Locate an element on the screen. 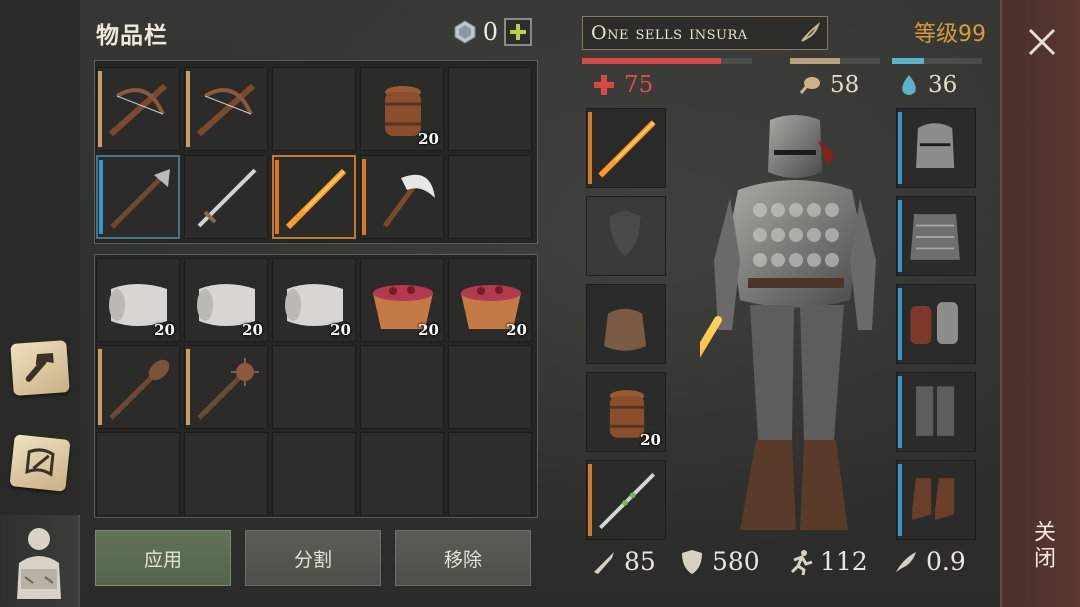  gauntlets-icon is located at coordinates (934, 323).